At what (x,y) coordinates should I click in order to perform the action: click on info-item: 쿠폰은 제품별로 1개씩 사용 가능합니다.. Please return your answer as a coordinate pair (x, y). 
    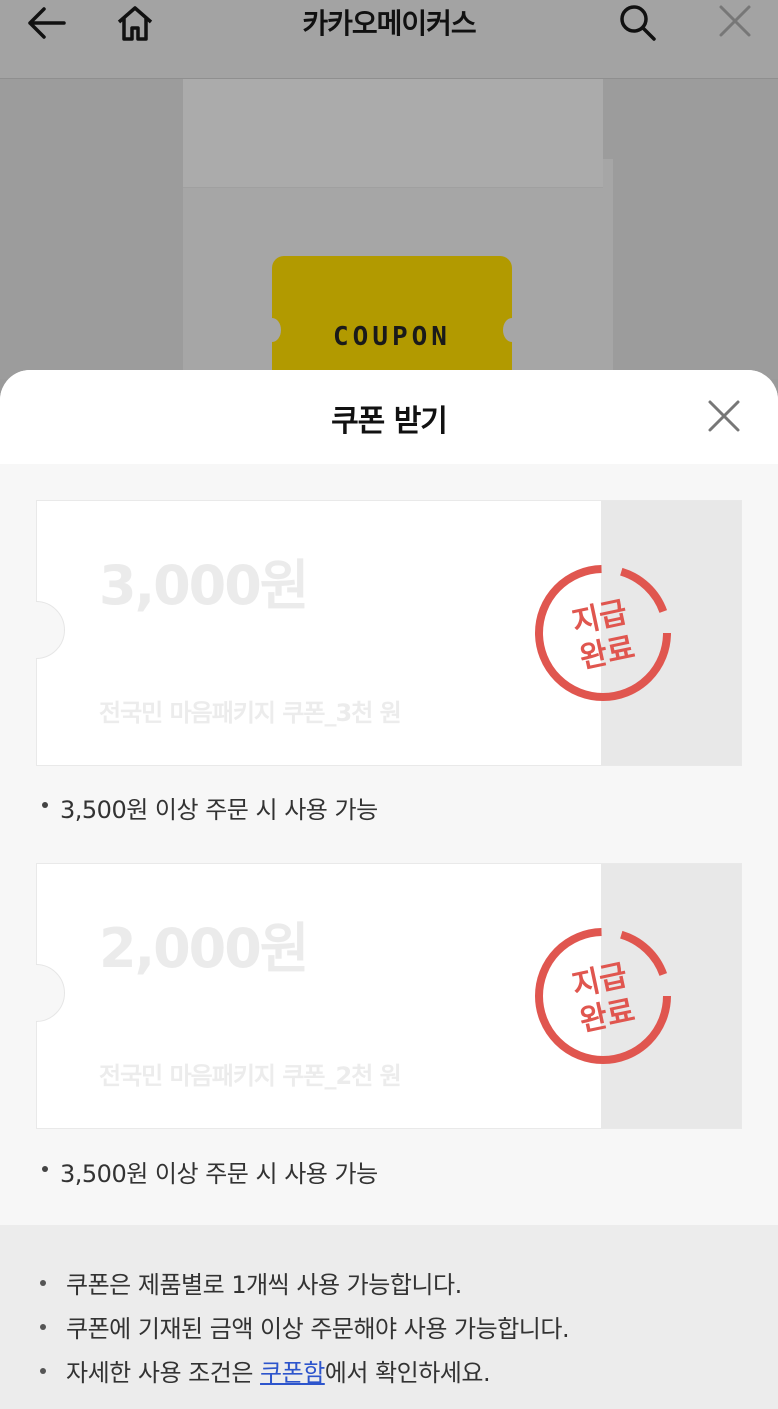
    Looking at the image, I should click on (251, 1282).